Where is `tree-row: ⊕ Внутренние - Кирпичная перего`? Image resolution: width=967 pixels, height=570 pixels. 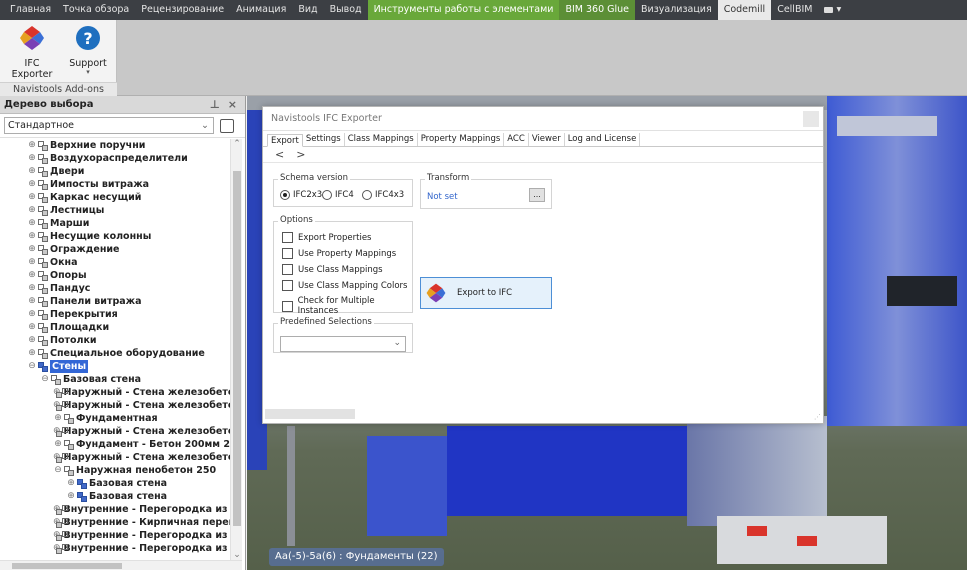 tree-row: ⊕ Внутренние - Кирпичная перего is located at coordinates (115, 522).